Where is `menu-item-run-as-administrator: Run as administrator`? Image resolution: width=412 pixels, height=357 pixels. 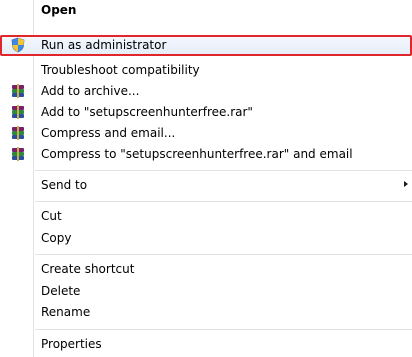
menu-item-run-as-administrator: Run as administrator is located at coordinates (206, 45).